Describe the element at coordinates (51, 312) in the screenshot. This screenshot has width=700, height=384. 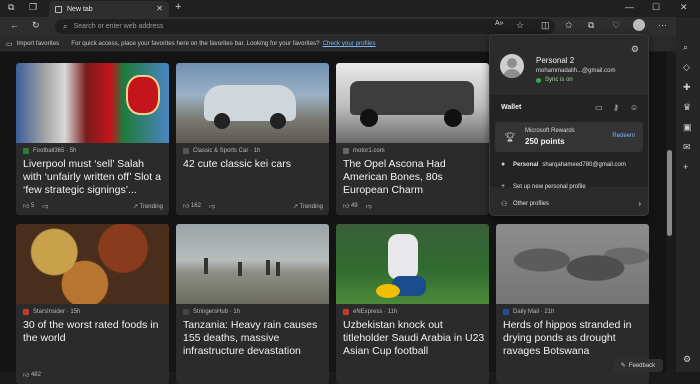
I see `card-source: StarsInsider · 15h` at that location.